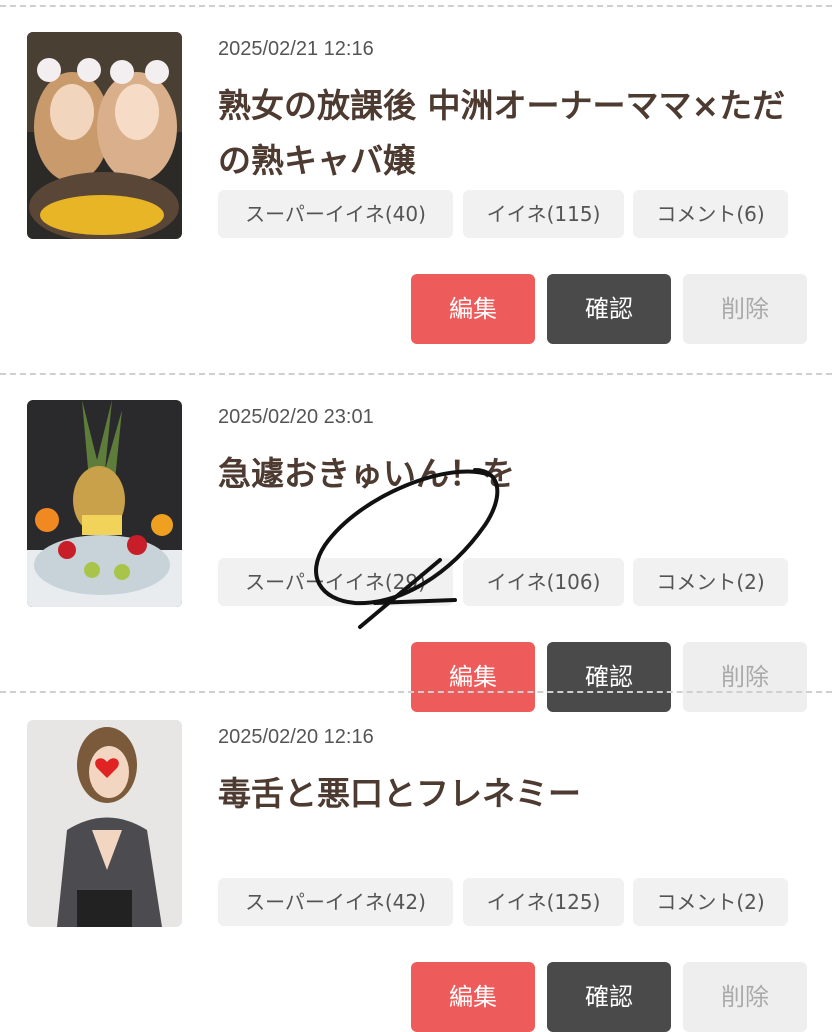 This screenshot has width=832, height=1032. Describe the element at coordinates (543, 214) in the screenshot. I see `like-count: イイネ(115)` at that location.